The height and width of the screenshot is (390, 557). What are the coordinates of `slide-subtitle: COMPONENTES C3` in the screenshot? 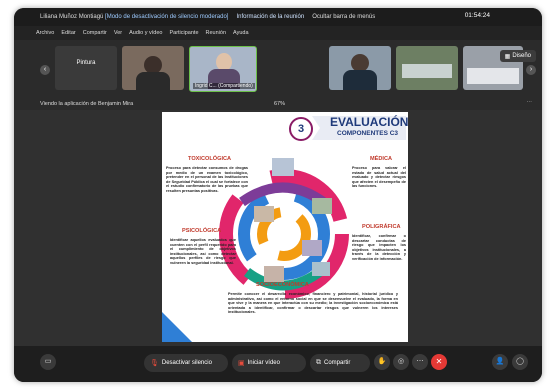 It's located at (368, 133).